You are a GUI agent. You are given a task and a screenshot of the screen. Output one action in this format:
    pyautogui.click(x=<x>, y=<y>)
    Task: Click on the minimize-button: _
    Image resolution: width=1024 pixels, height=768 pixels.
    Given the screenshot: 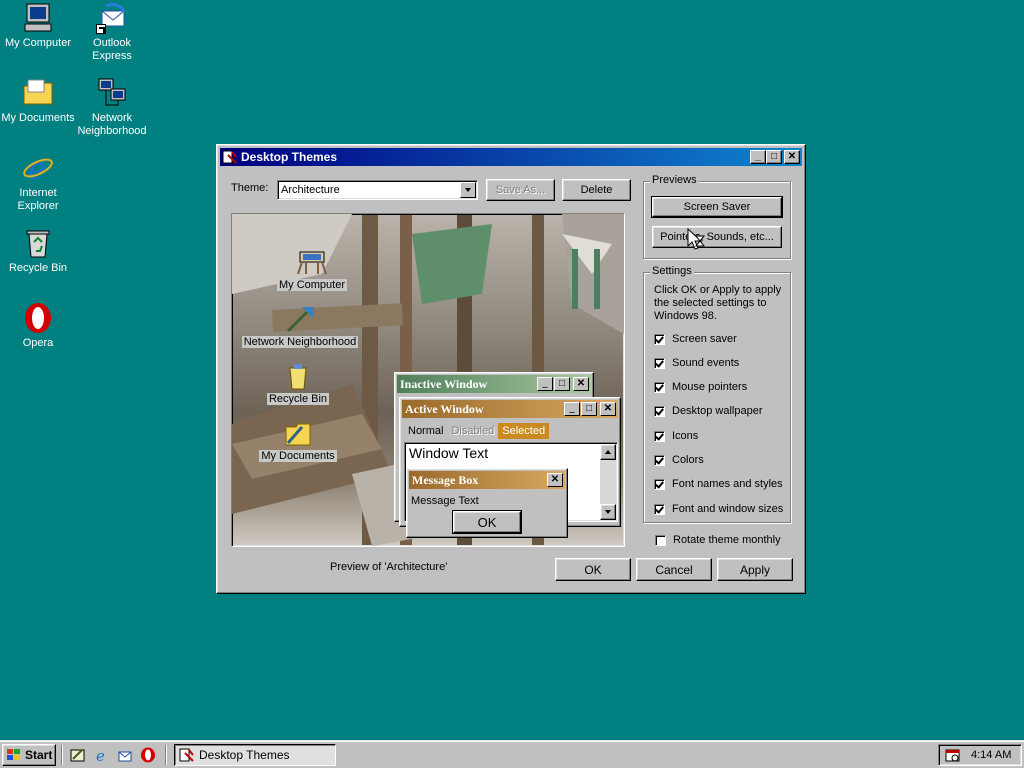 What is the action you would take?
    pyautogui.click(x=758, y=157)
    